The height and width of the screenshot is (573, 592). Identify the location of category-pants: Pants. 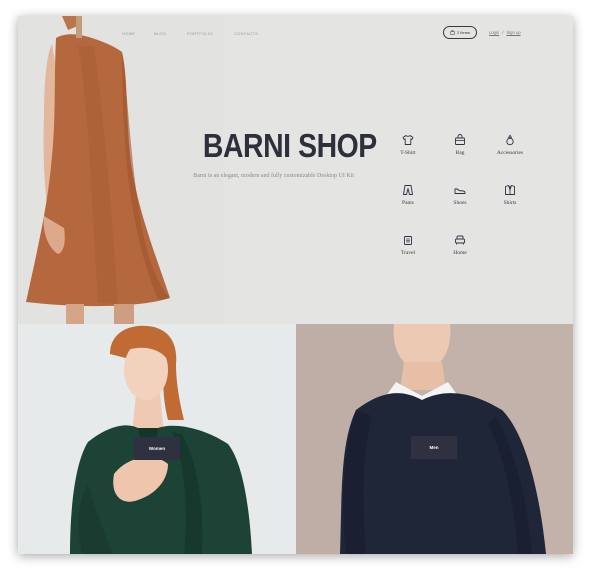
(408, 195).